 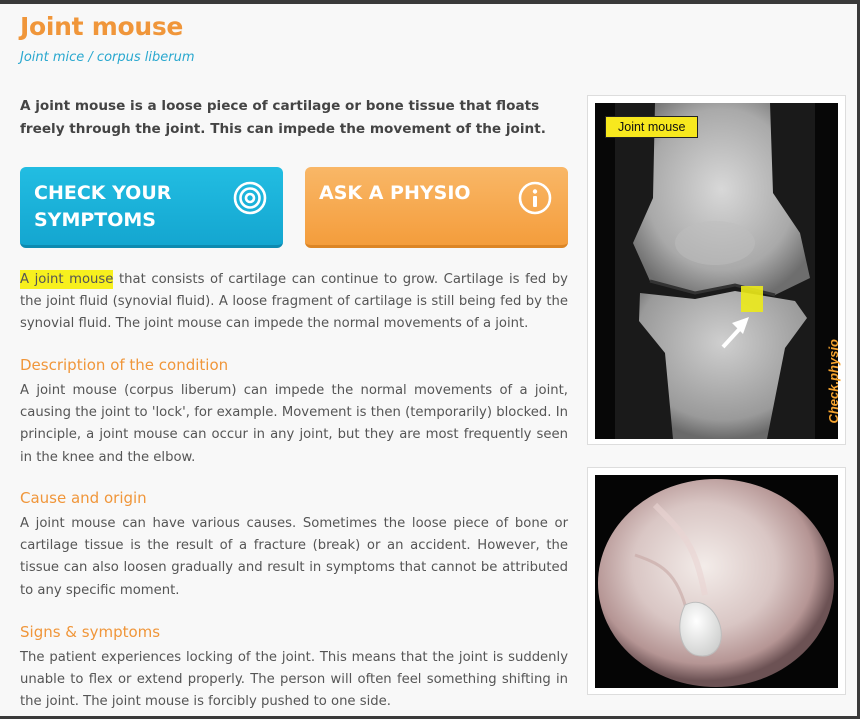 I want to click on arthroscopy-image, so click(x=716, y=581).